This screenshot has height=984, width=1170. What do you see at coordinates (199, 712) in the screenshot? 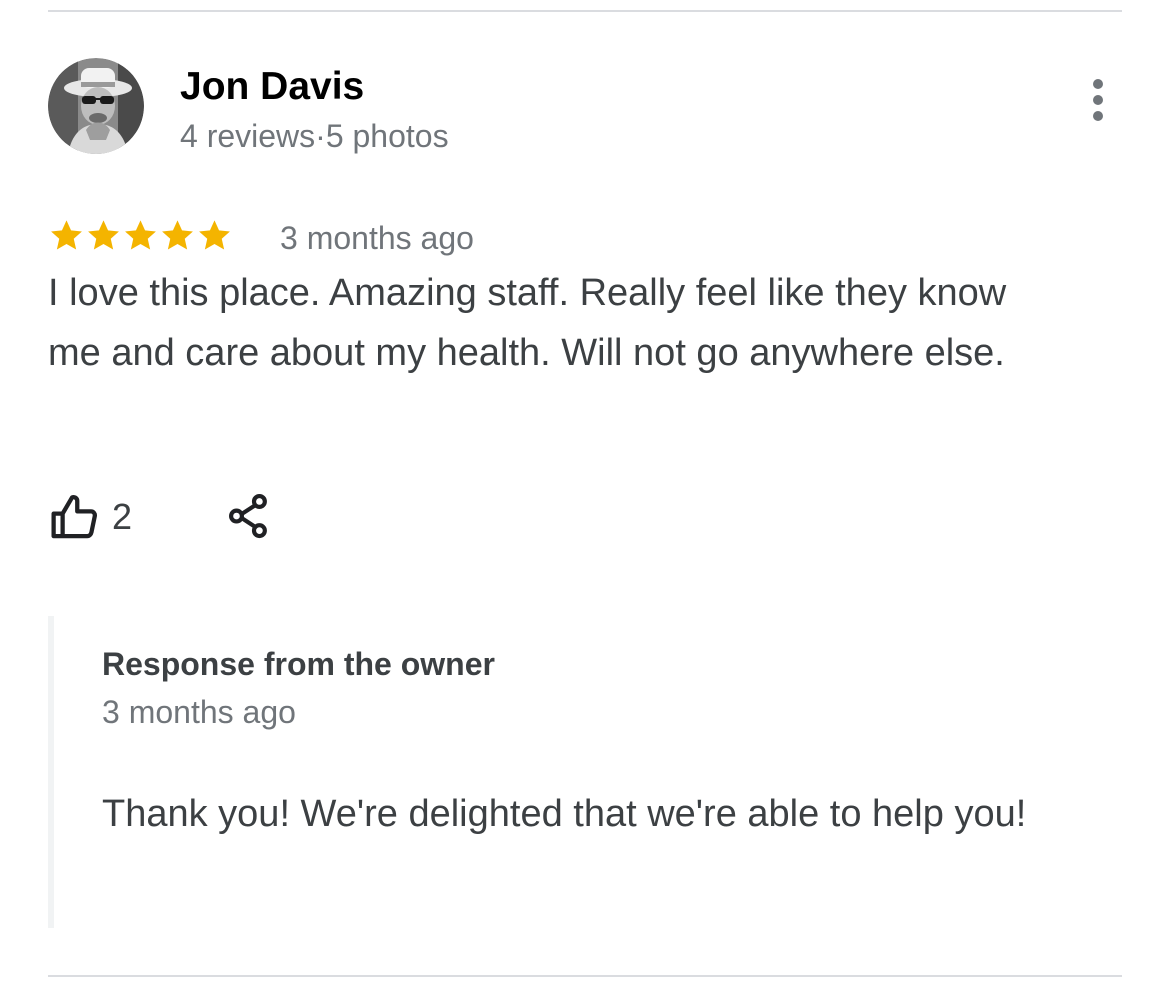
I see `owner-response-date: 3 months ago` at bounding box center [199, 712].